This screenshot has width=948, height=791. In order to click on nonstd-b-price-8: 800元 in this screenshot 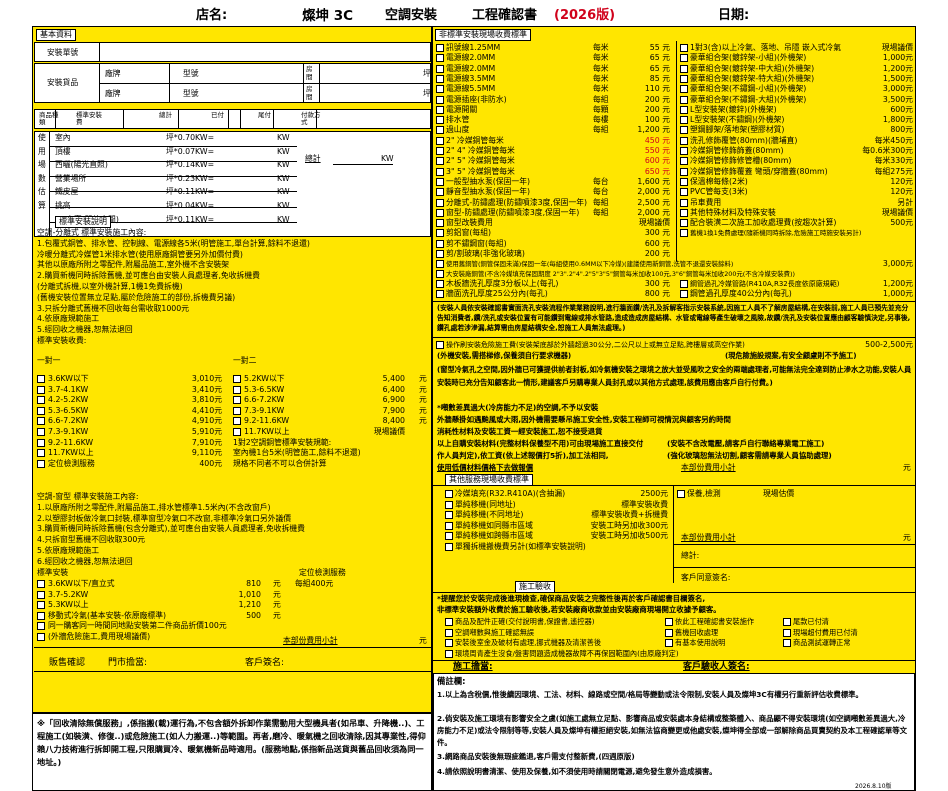, I will do `click(901, 130)`.